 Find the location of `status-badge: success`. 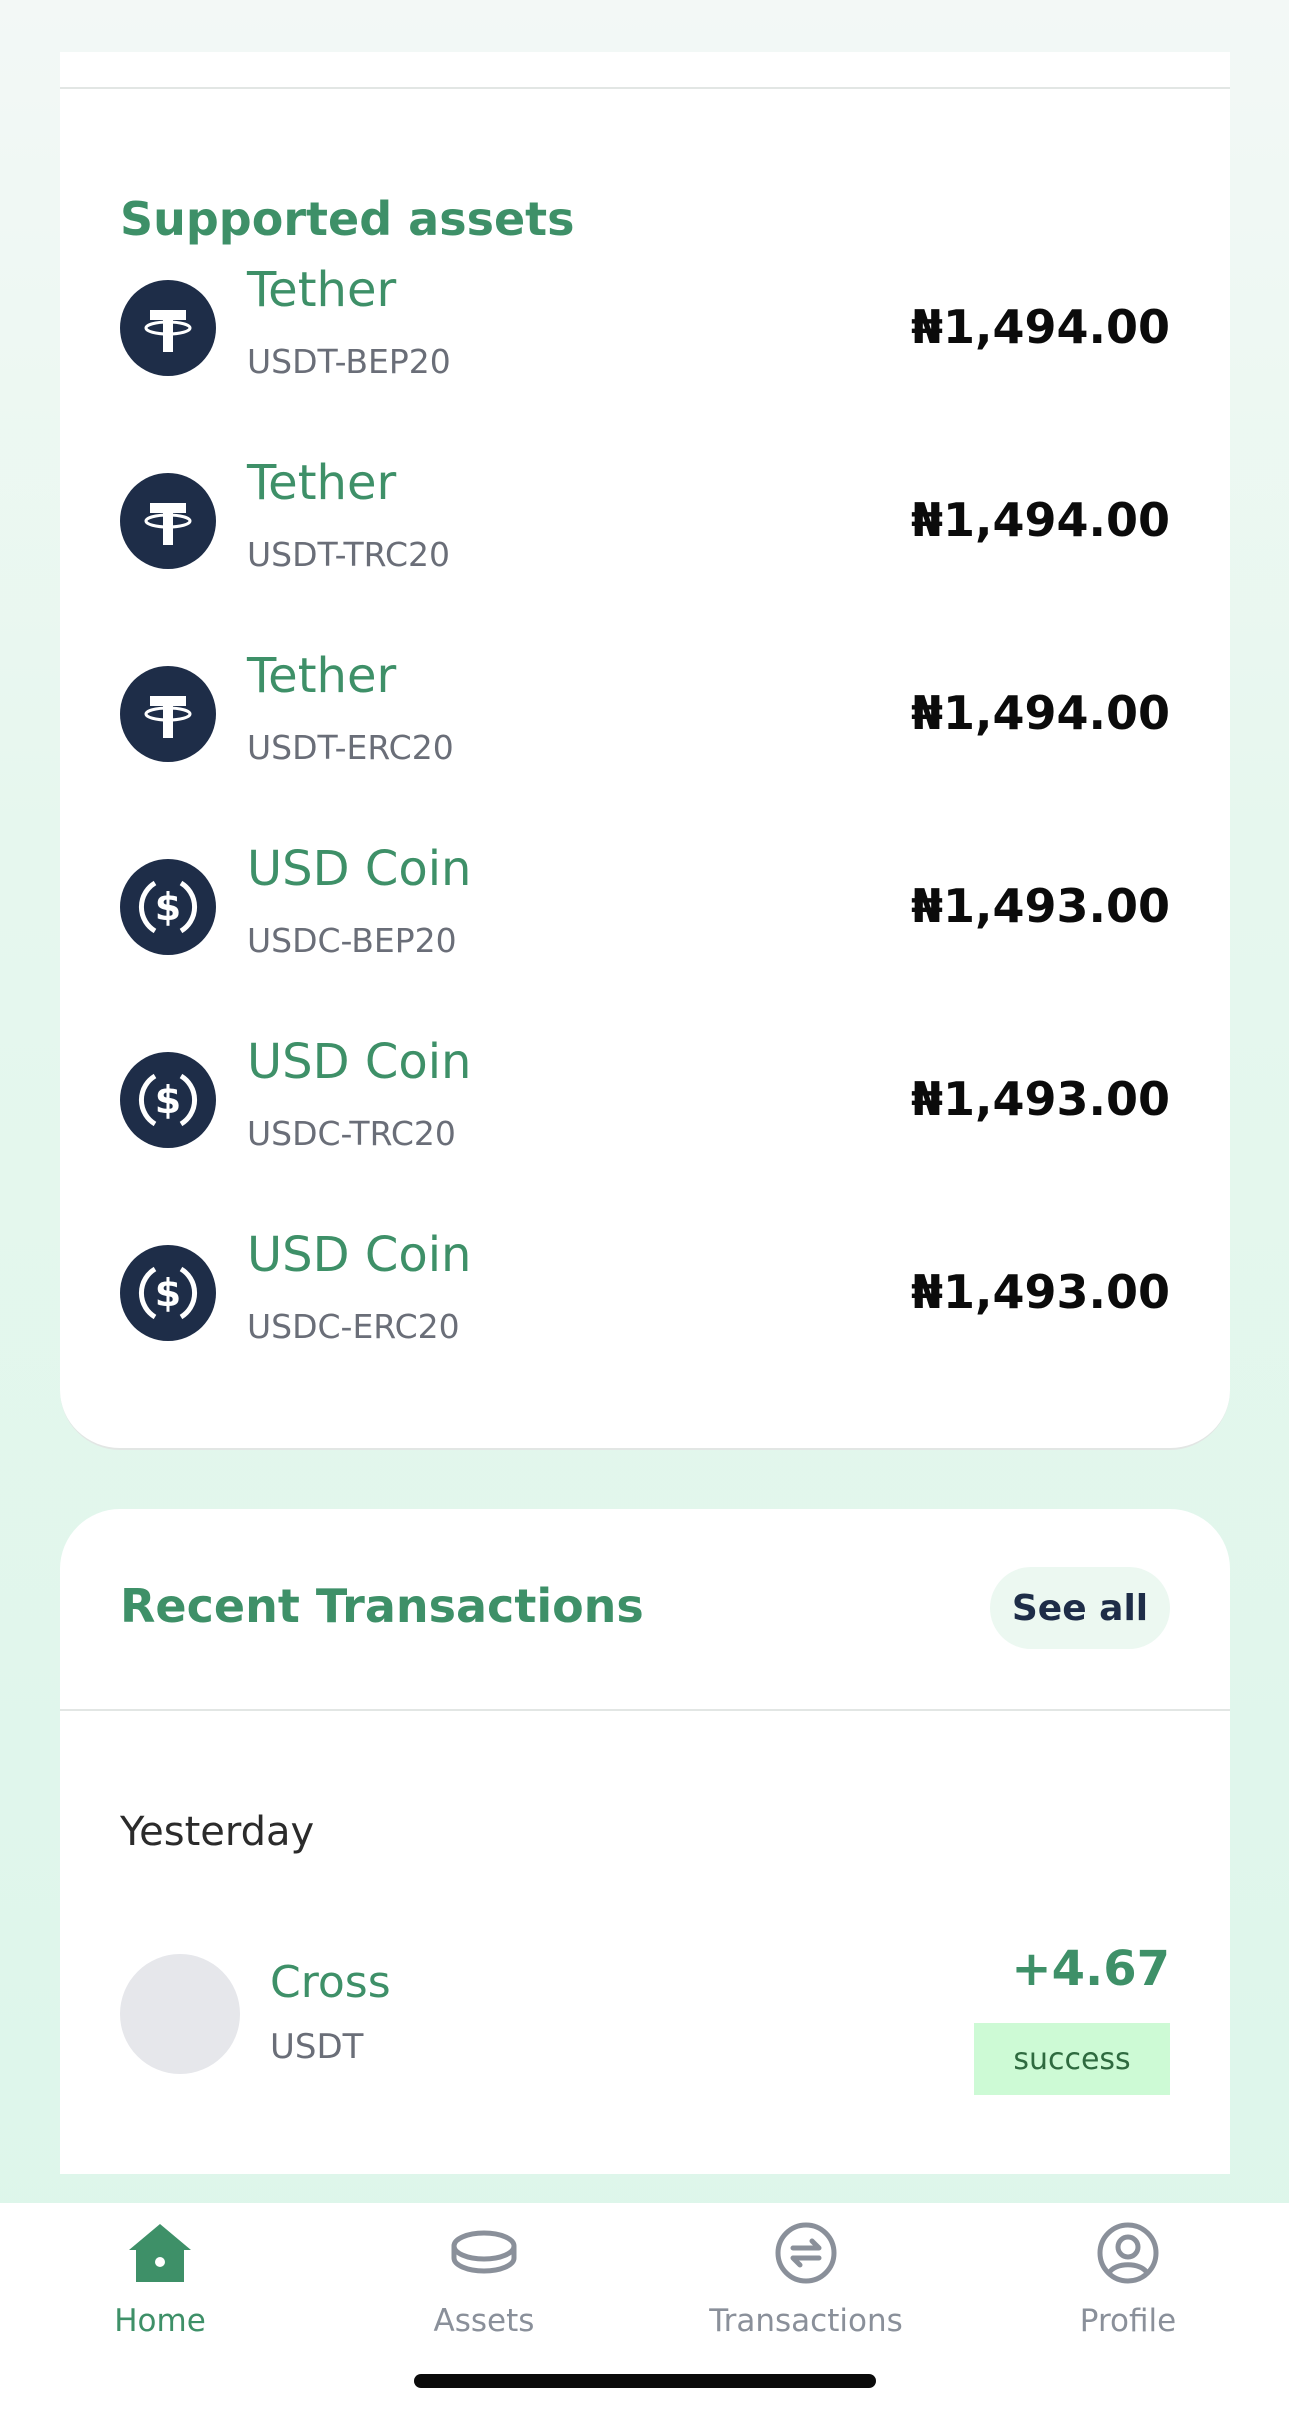

status-badge: success is located at coordinates (1072, 2059).